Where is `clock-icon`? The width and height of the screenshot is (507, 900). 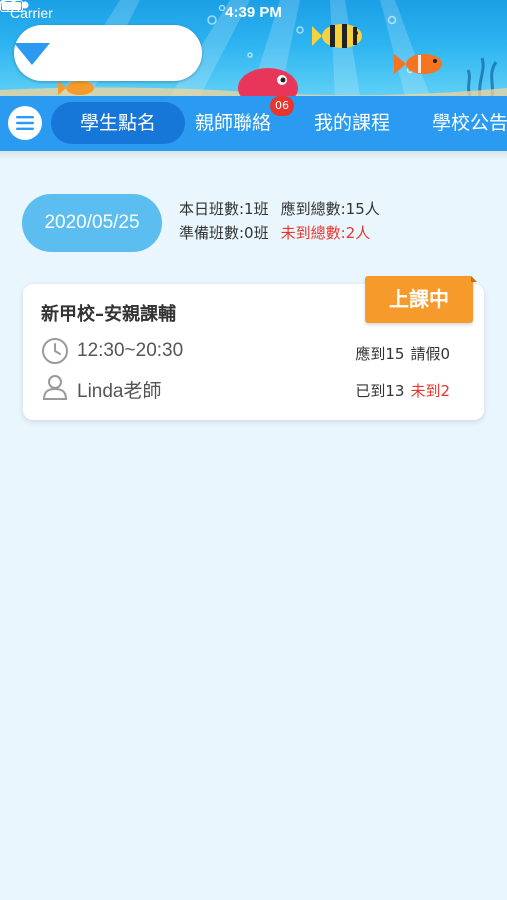 clock-icon is located at coordinates (55, 351).